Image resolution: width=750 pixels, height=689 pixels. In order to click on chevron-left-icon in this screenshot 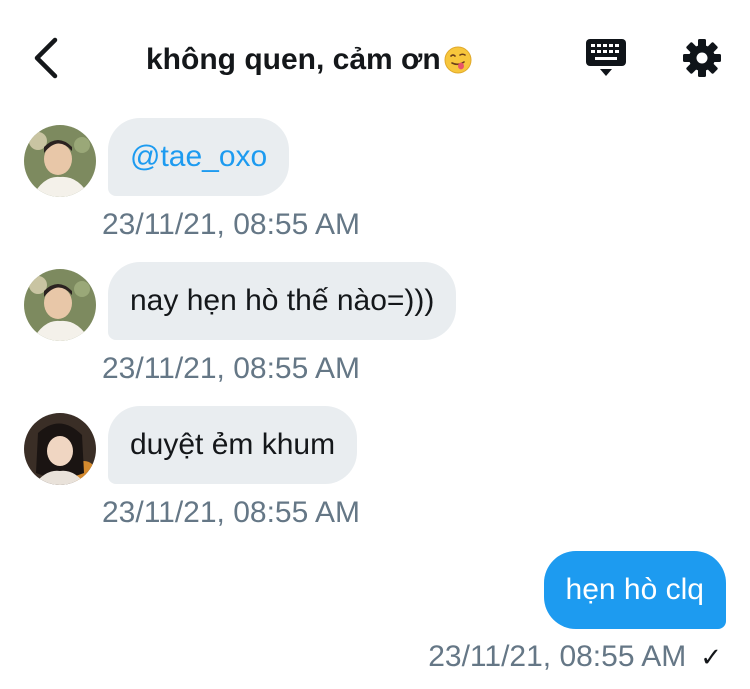, I will do `click(46, 58)`.